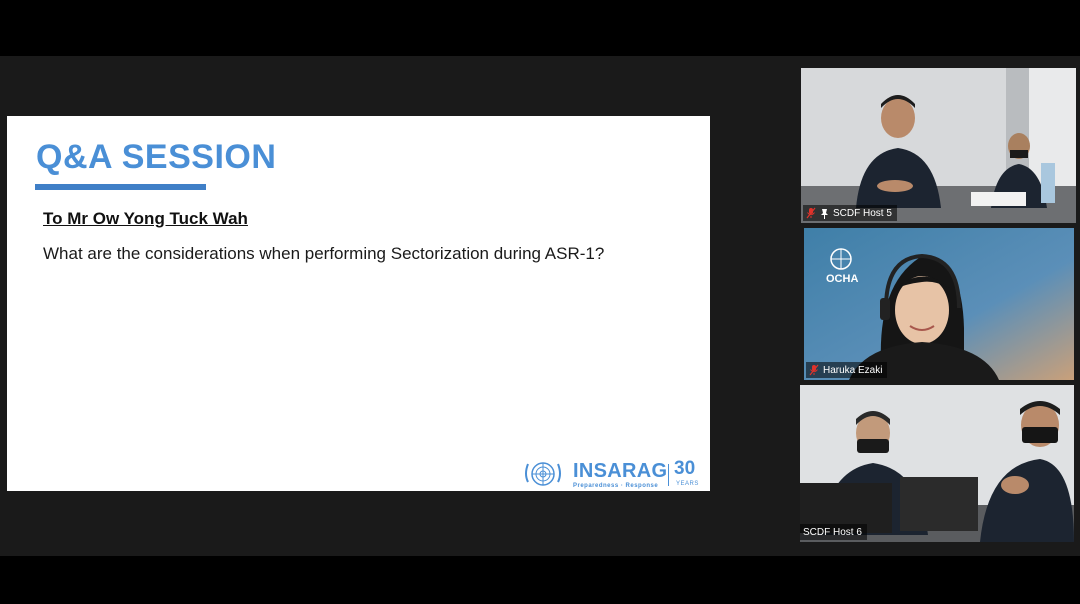 The image size is (1080, 604). What do you see at coordinates (145, 218) in the screenshot?
I see `slide-recipient: To Mr Ow Yong Tuck Wah` at bounding box center [145, 218].